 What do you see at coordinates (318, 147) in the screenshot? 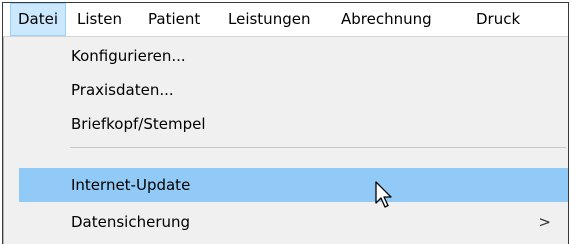
I see `menu-separator` at bounding box center [318, 147].